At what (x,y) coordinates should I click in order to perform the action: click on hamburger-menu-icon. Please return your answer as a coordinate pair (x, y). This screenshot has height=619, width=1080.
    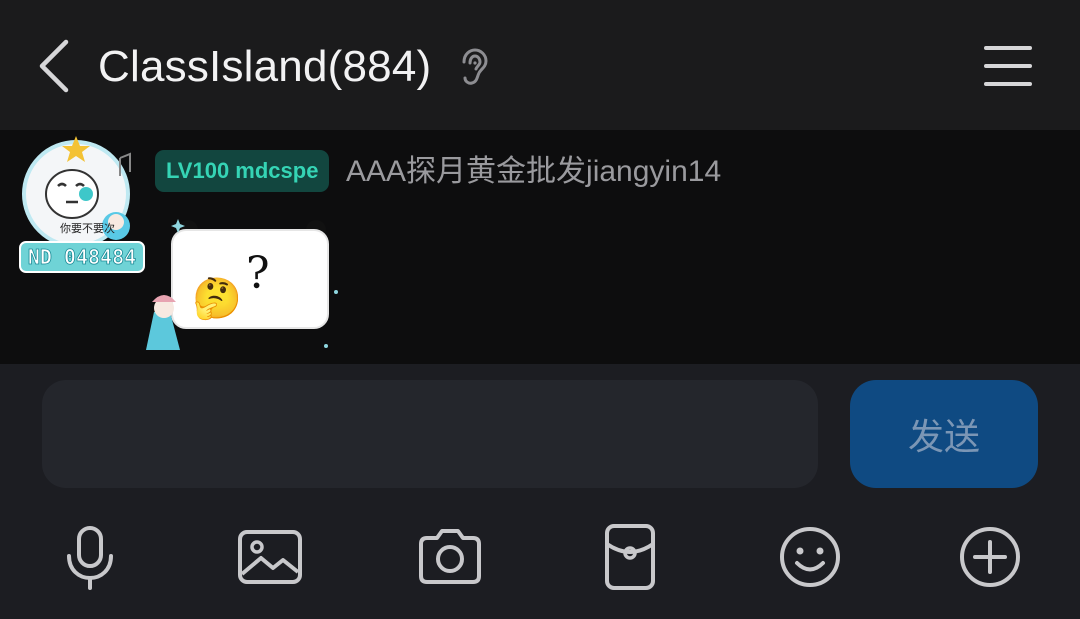
    Looking at the image, I should click on (1008, 66).